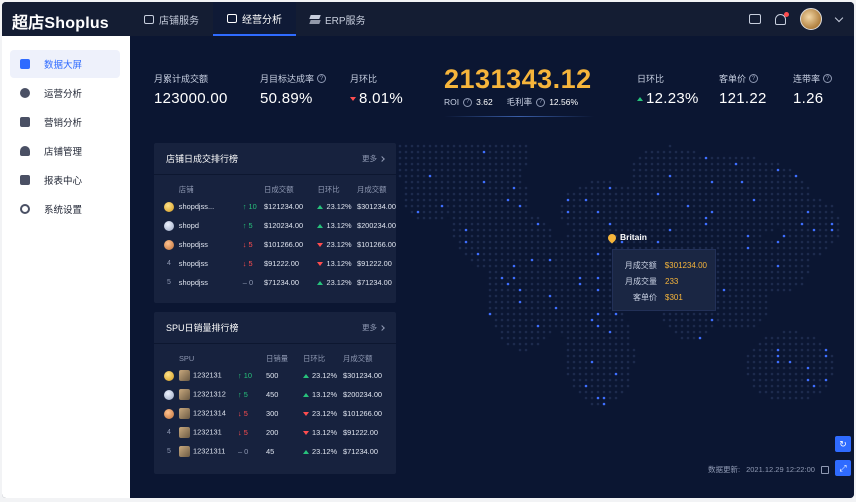  What do you see at coordinates (171, 19) in the screenshot?
I see `nav-shop-service: 店铺服务` at bounding box center [171, 19].